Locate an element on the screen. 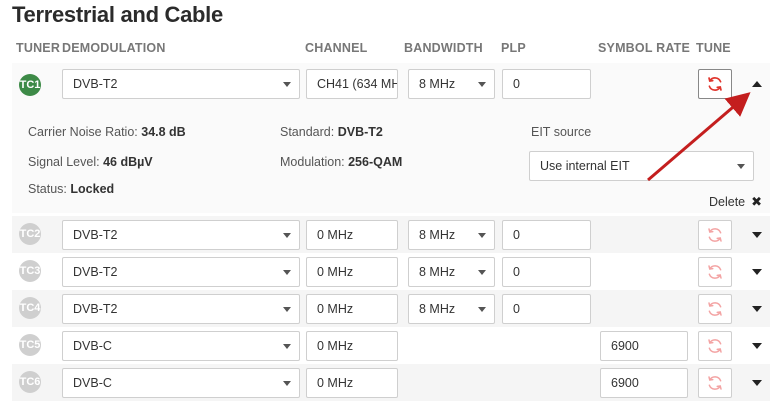  chevron-up-icon is located at coordinates (757, 84).